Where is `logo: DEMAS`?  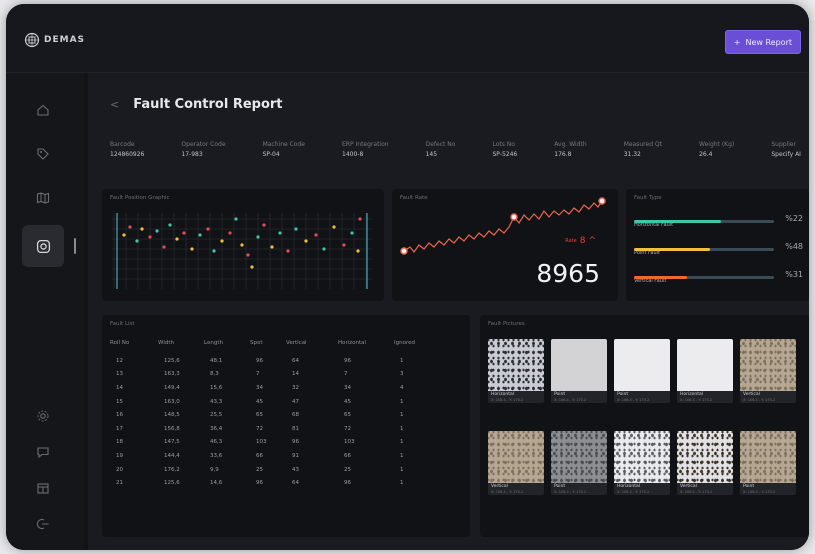 logo: DEMAS is located at coordinates (54, 40).